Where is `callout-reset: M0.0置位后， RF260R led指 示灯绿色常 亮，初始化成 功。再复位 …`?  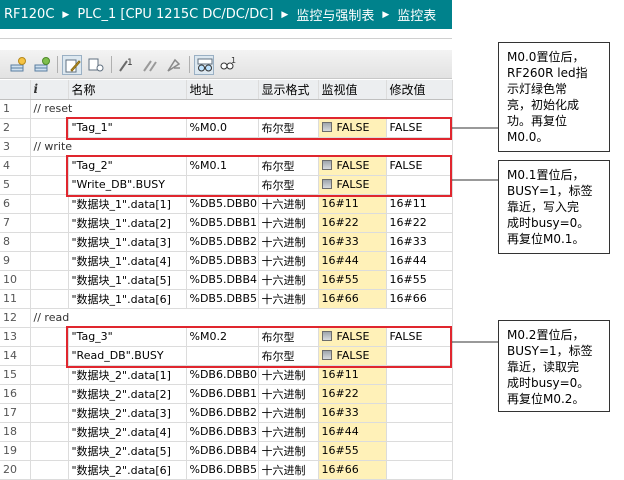 callout-reset: M0.0置位后， RF260R led指 示灯绿色常 亮，初始化成 功。再复位 … is located at coordinates (554, 97).